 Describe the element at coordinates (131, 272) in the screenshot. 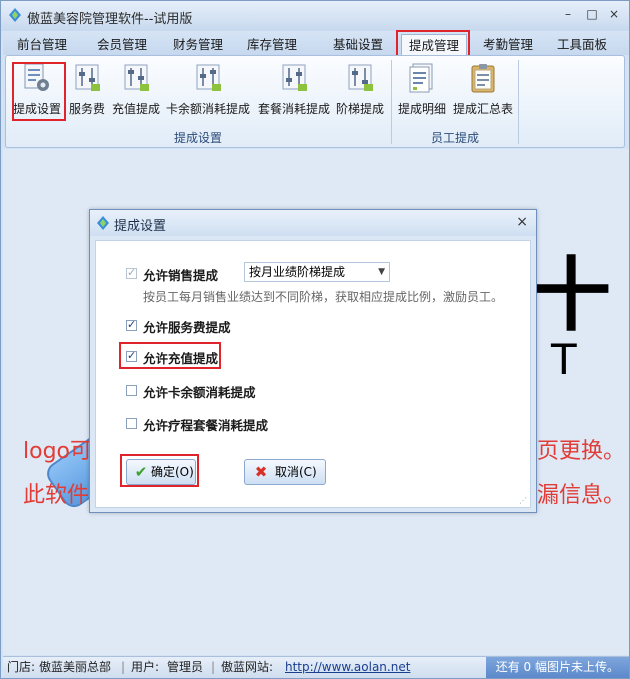

I see `allow-sales-commission-checkbox` at that location.